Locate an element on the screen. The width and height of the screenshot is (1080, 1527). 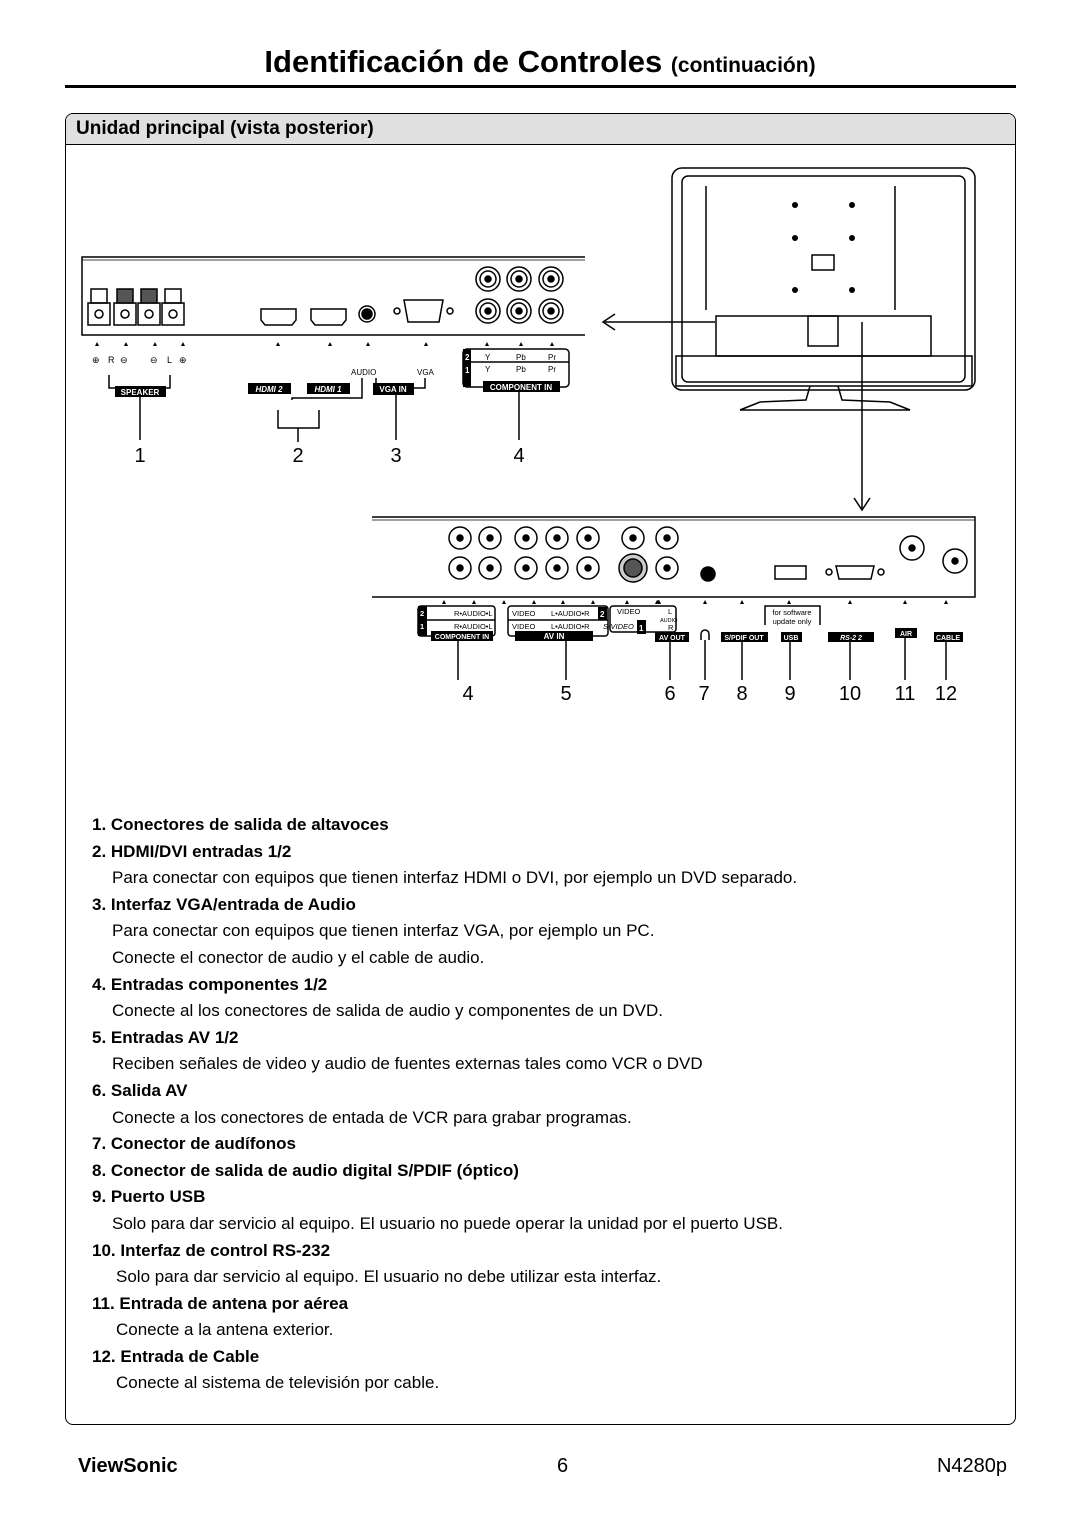
item-heading: 6. Salida AV is located at coordinates (140, 1090).